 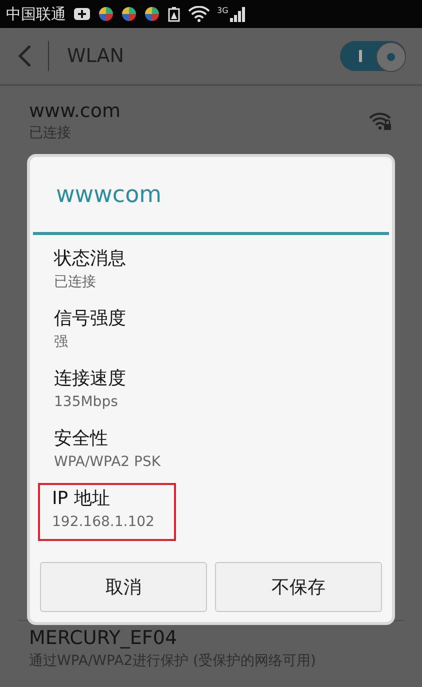 What do you see at coordinates (86, 402) in the screenshot?
I see `info-value: 135Mbps` at bounding box center [86, 402].